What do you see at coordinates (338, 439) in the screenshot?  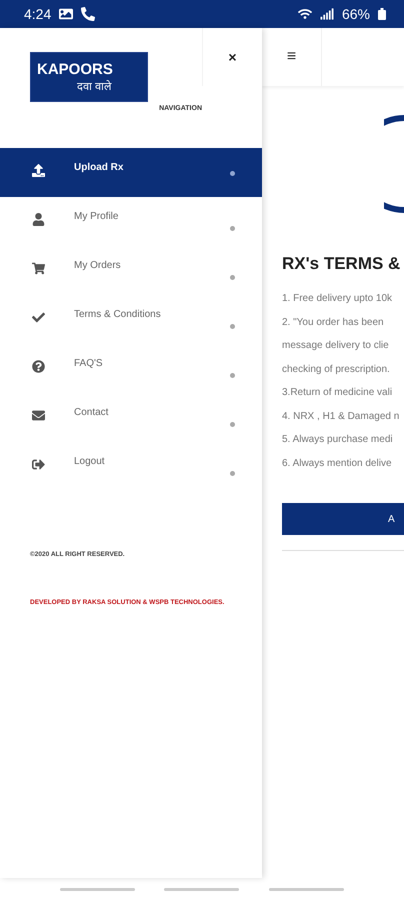 I see `terms-line: 5. Always purchase medi` at bounding box center [338, 439].